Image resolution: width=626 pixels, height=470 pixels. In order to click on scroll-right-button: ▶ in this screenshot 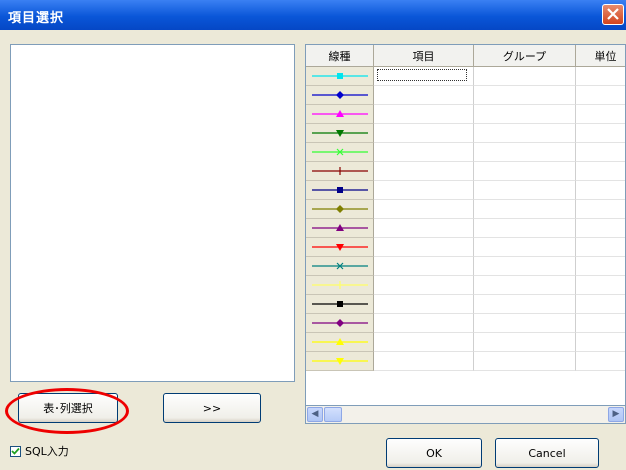, I will do `click(616, 414)`.